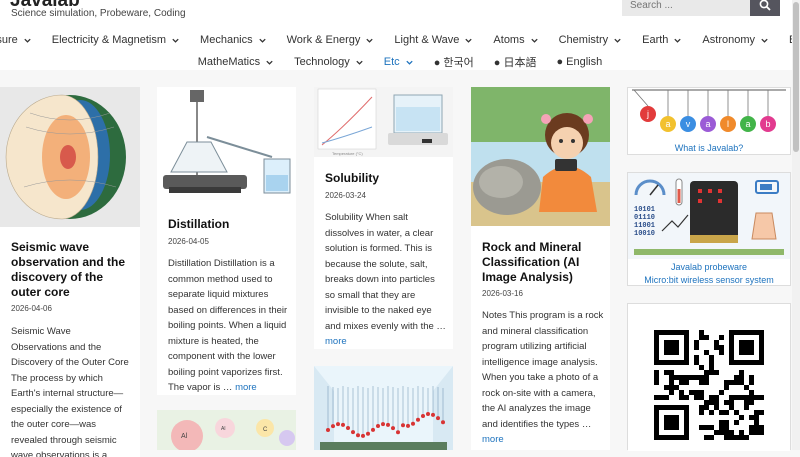 Image resolution: width=800 pixels, height=457 pixels. I want to click on binary-line: 01110, so click(644, 218).